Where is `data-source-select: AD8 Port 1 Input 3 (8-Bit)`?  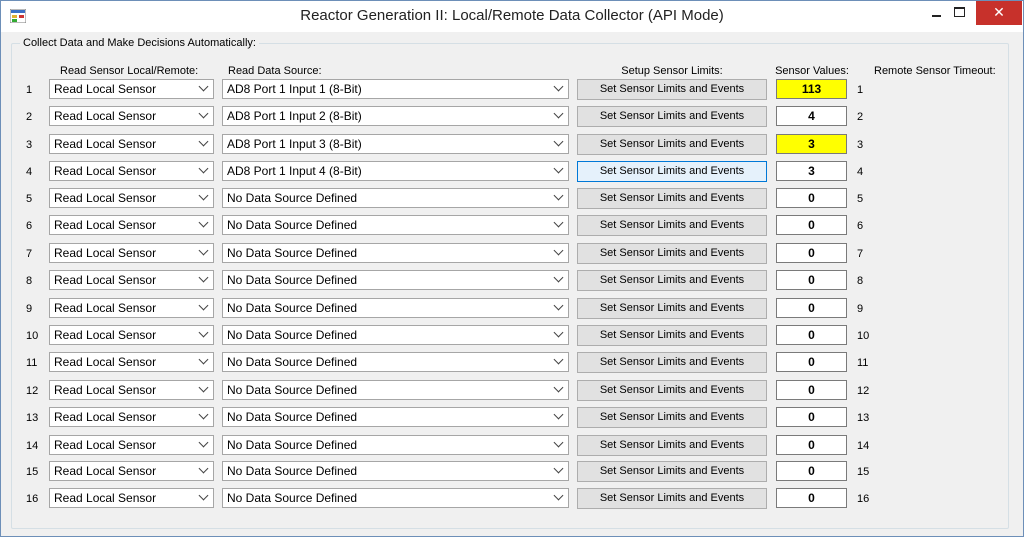 data-source-select: AD8 Port 1 Input 3 (8-Bit) is located at coordinates (395, 144).